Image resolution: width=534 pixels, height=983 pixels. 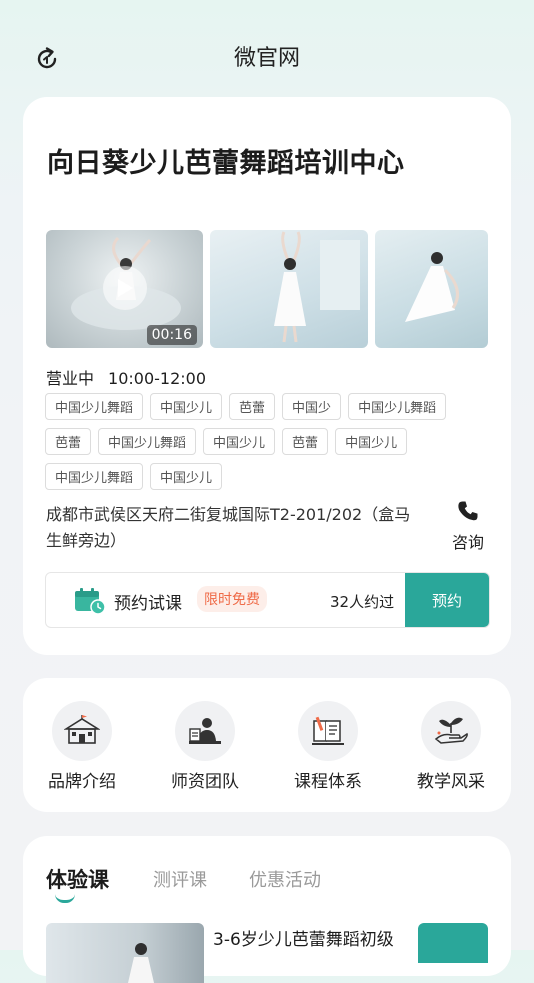 What do you see at coordinates (451, 782) in the screenshot?
I see `nav-label: 教学风采` at bounding box center [451, 782].